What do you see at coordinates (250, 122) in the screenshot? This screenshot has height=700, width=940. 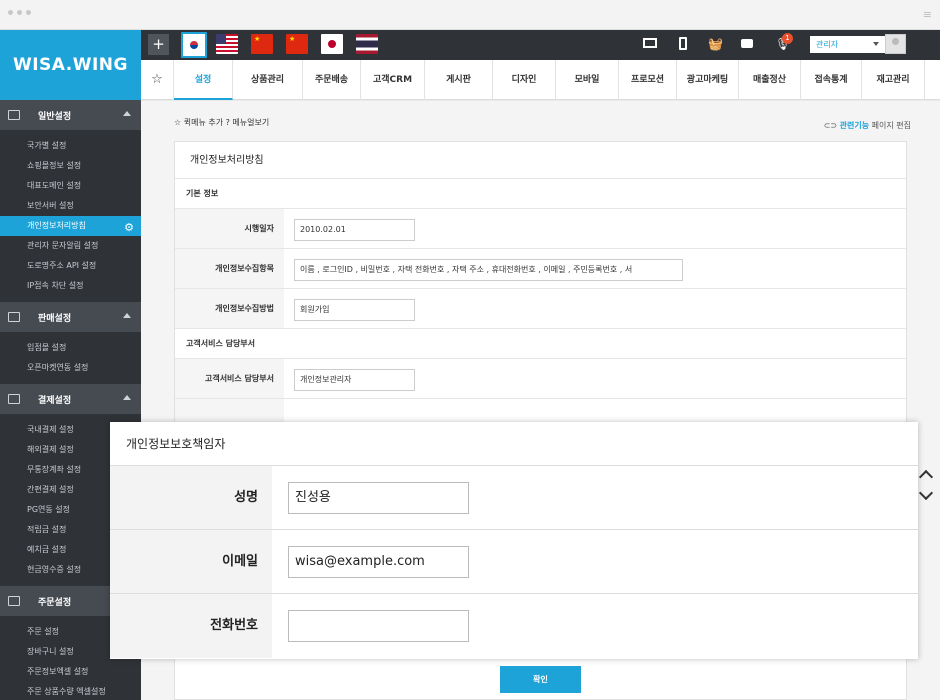 I see `view-manual-link: 메뉴얼보기` at bounding box center [250, 122].